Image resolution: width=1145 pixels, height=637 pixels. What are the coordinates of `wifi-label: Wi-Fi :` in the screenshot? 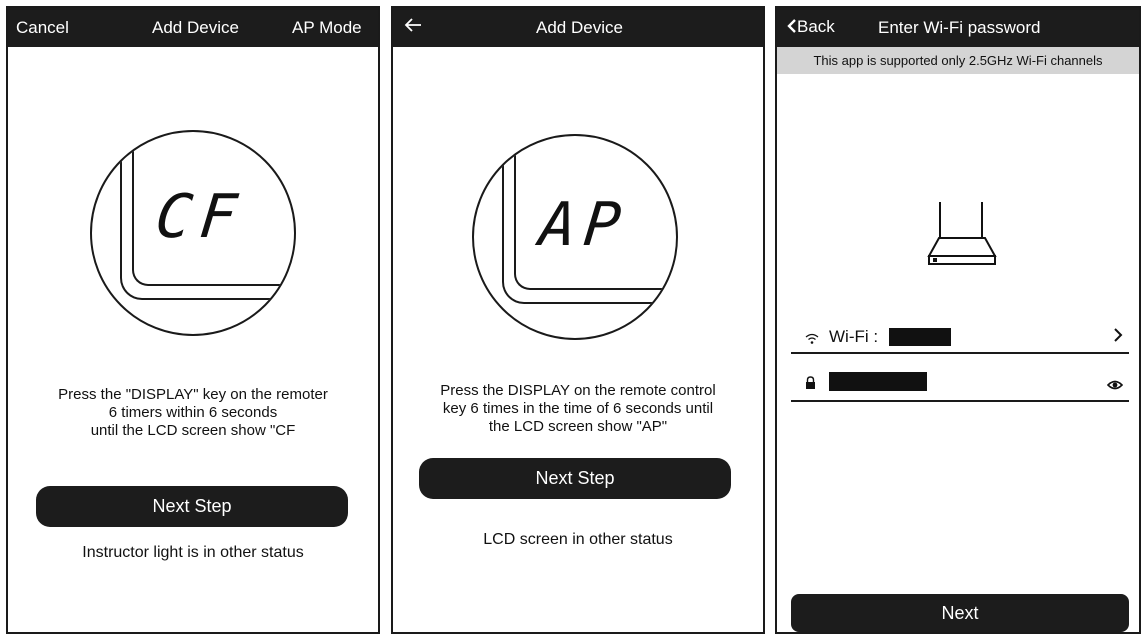 It's located at (854, 336).